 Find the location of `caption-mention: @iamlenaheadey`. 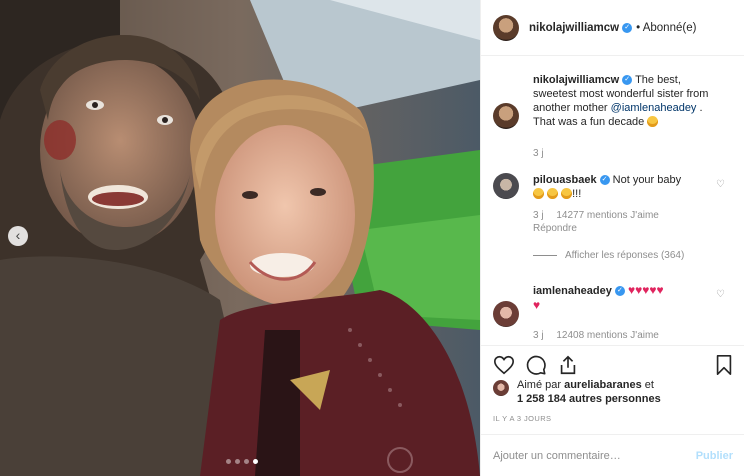

caption-mention: @iamlenaheadey is located at coordinates (654, 108).